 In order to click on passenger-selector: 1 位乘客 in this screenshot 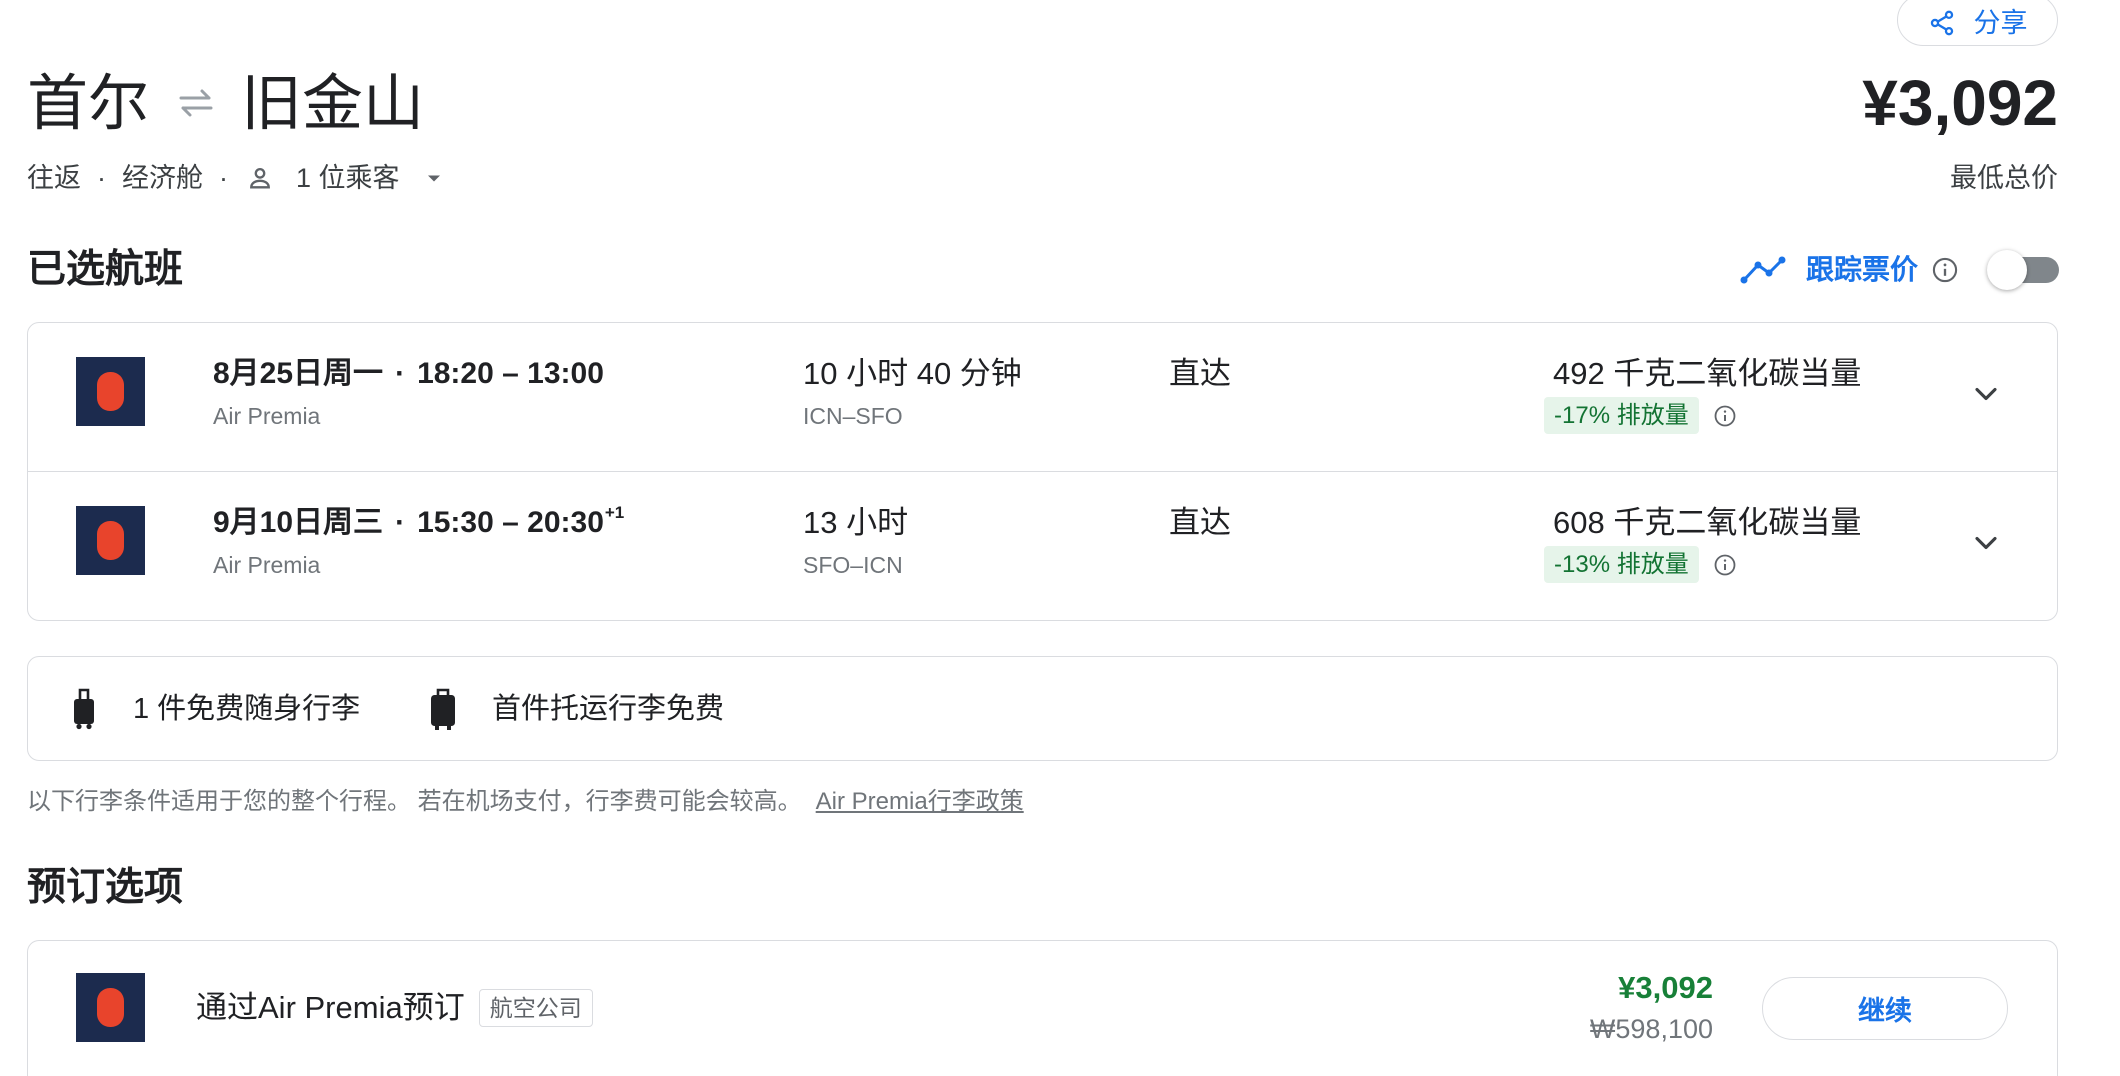, I will do `click(345, 178)`.